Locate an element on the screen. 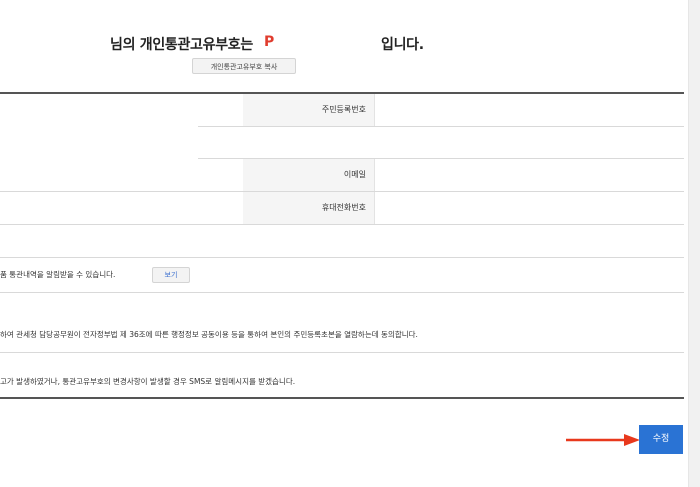  copy-code-button: 개인통관고유부호 복사 is located at coordinates (244, 66).